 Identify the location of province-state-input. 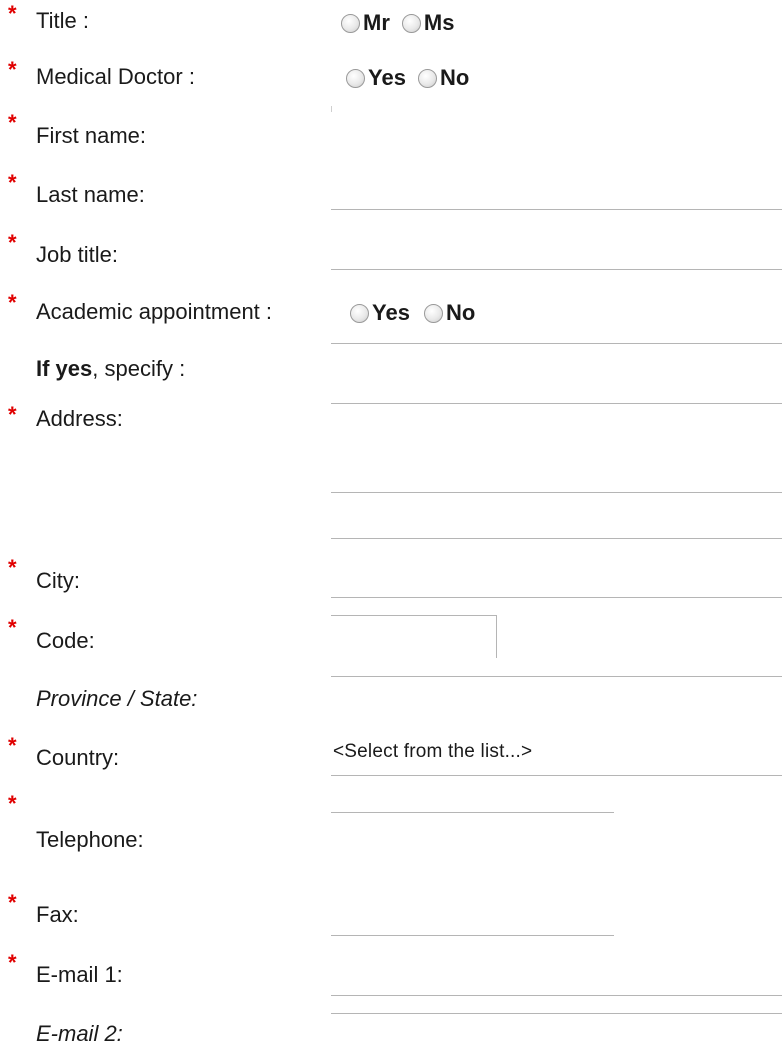
(556, 676).